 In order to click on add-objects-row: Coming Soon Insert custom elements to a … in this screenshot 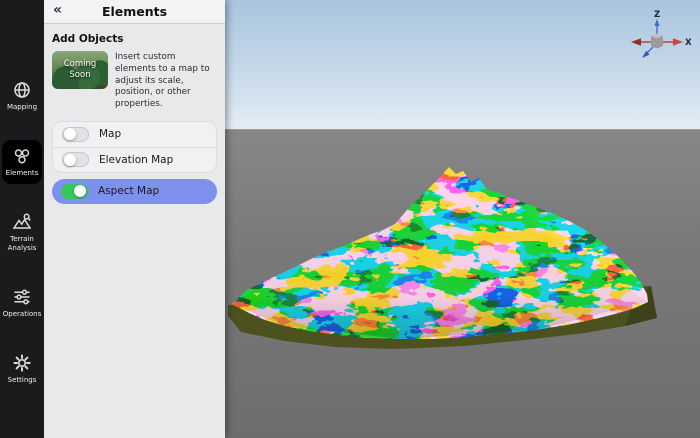, I will do `click(134, 81)`.